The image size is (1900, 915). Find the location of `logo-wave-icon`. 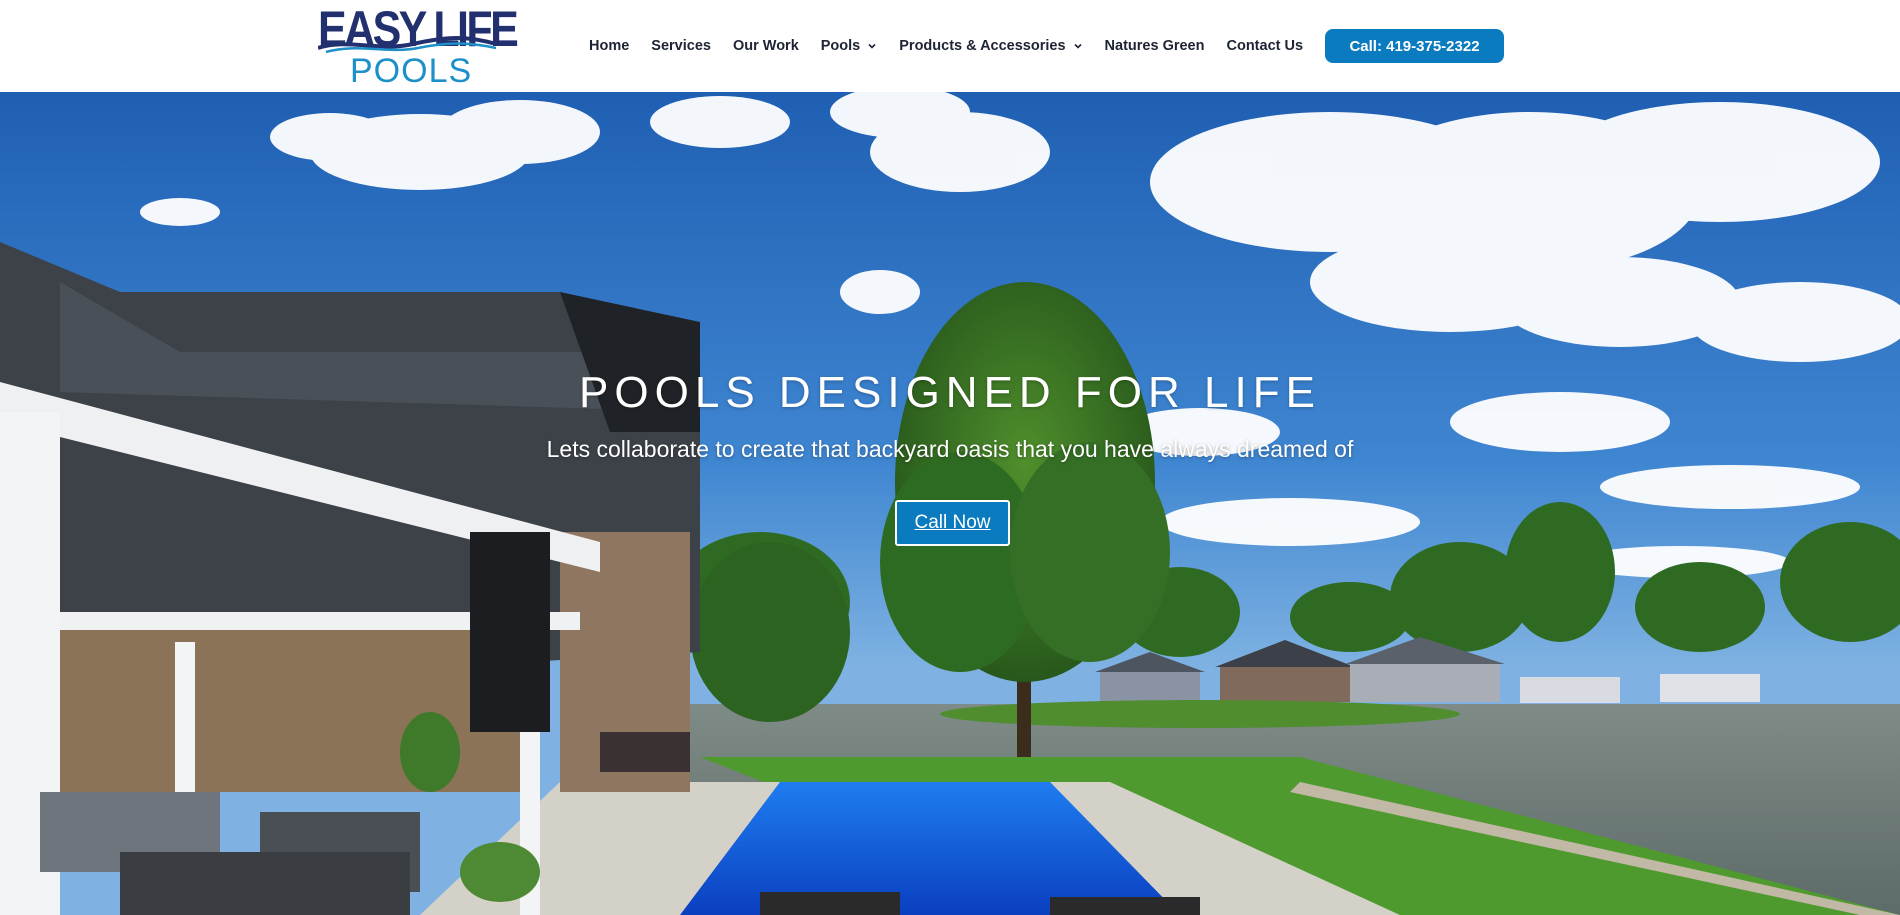

logo-wave-icon is located at coordinates (407, 45).